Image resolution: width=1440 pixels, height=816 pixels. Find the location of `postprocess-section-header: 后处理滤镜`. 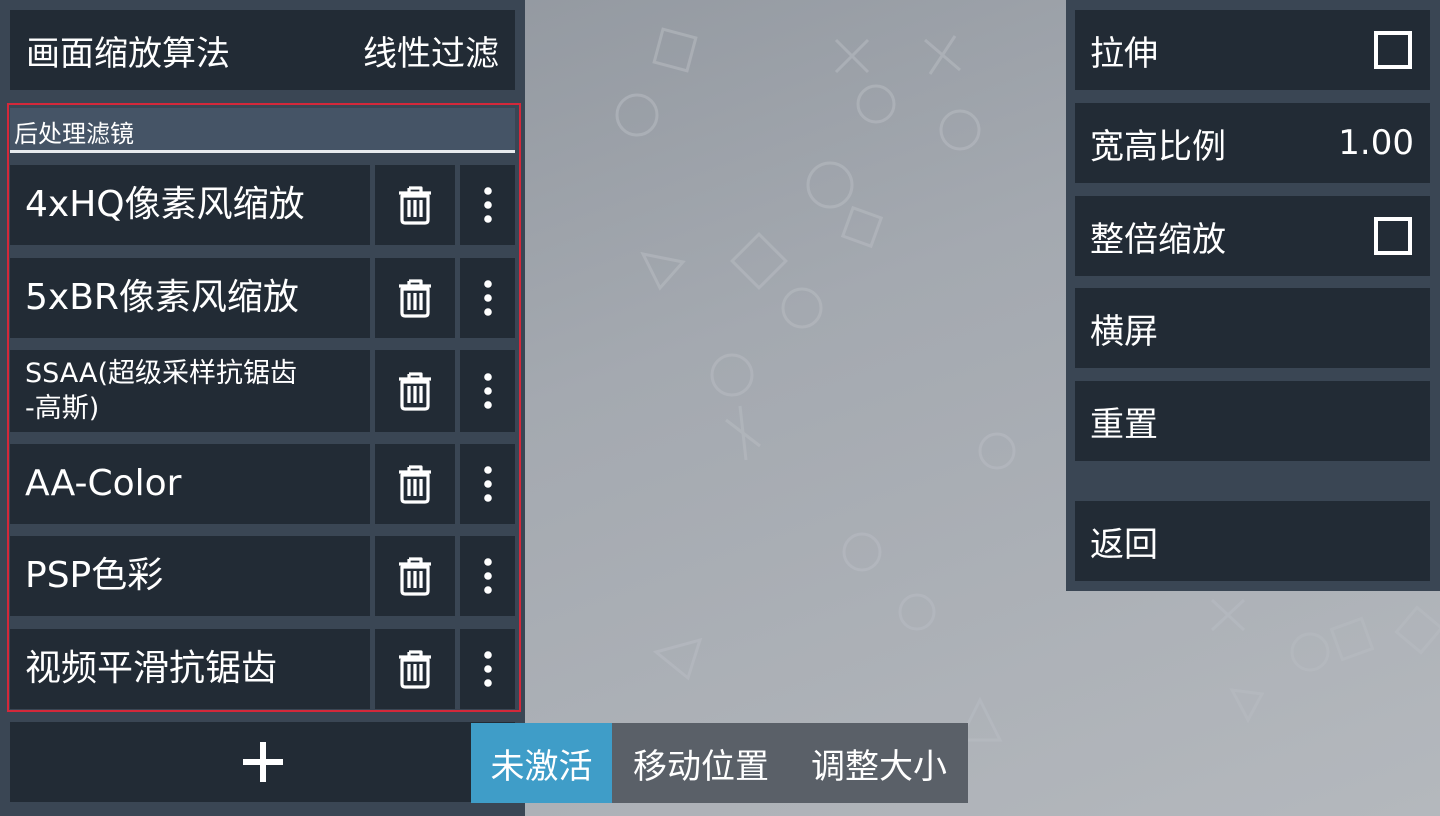

postprocess-section-header: 后处理滤镜 is located at coordinates (262, 130).